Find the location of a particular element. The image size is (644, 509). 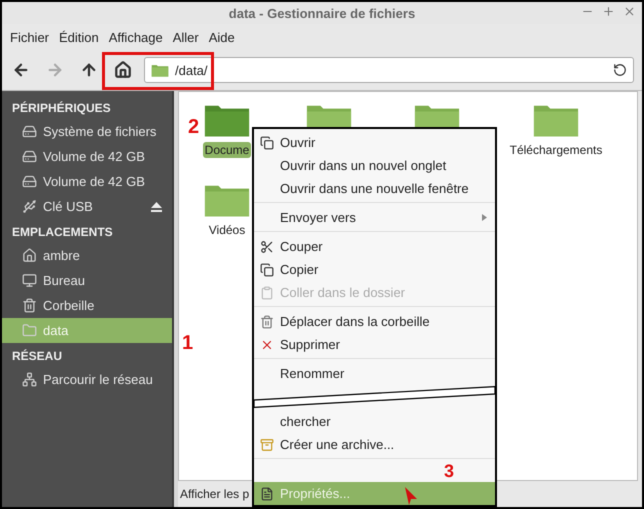

scissors-icon is located at coordinates (267, 247).